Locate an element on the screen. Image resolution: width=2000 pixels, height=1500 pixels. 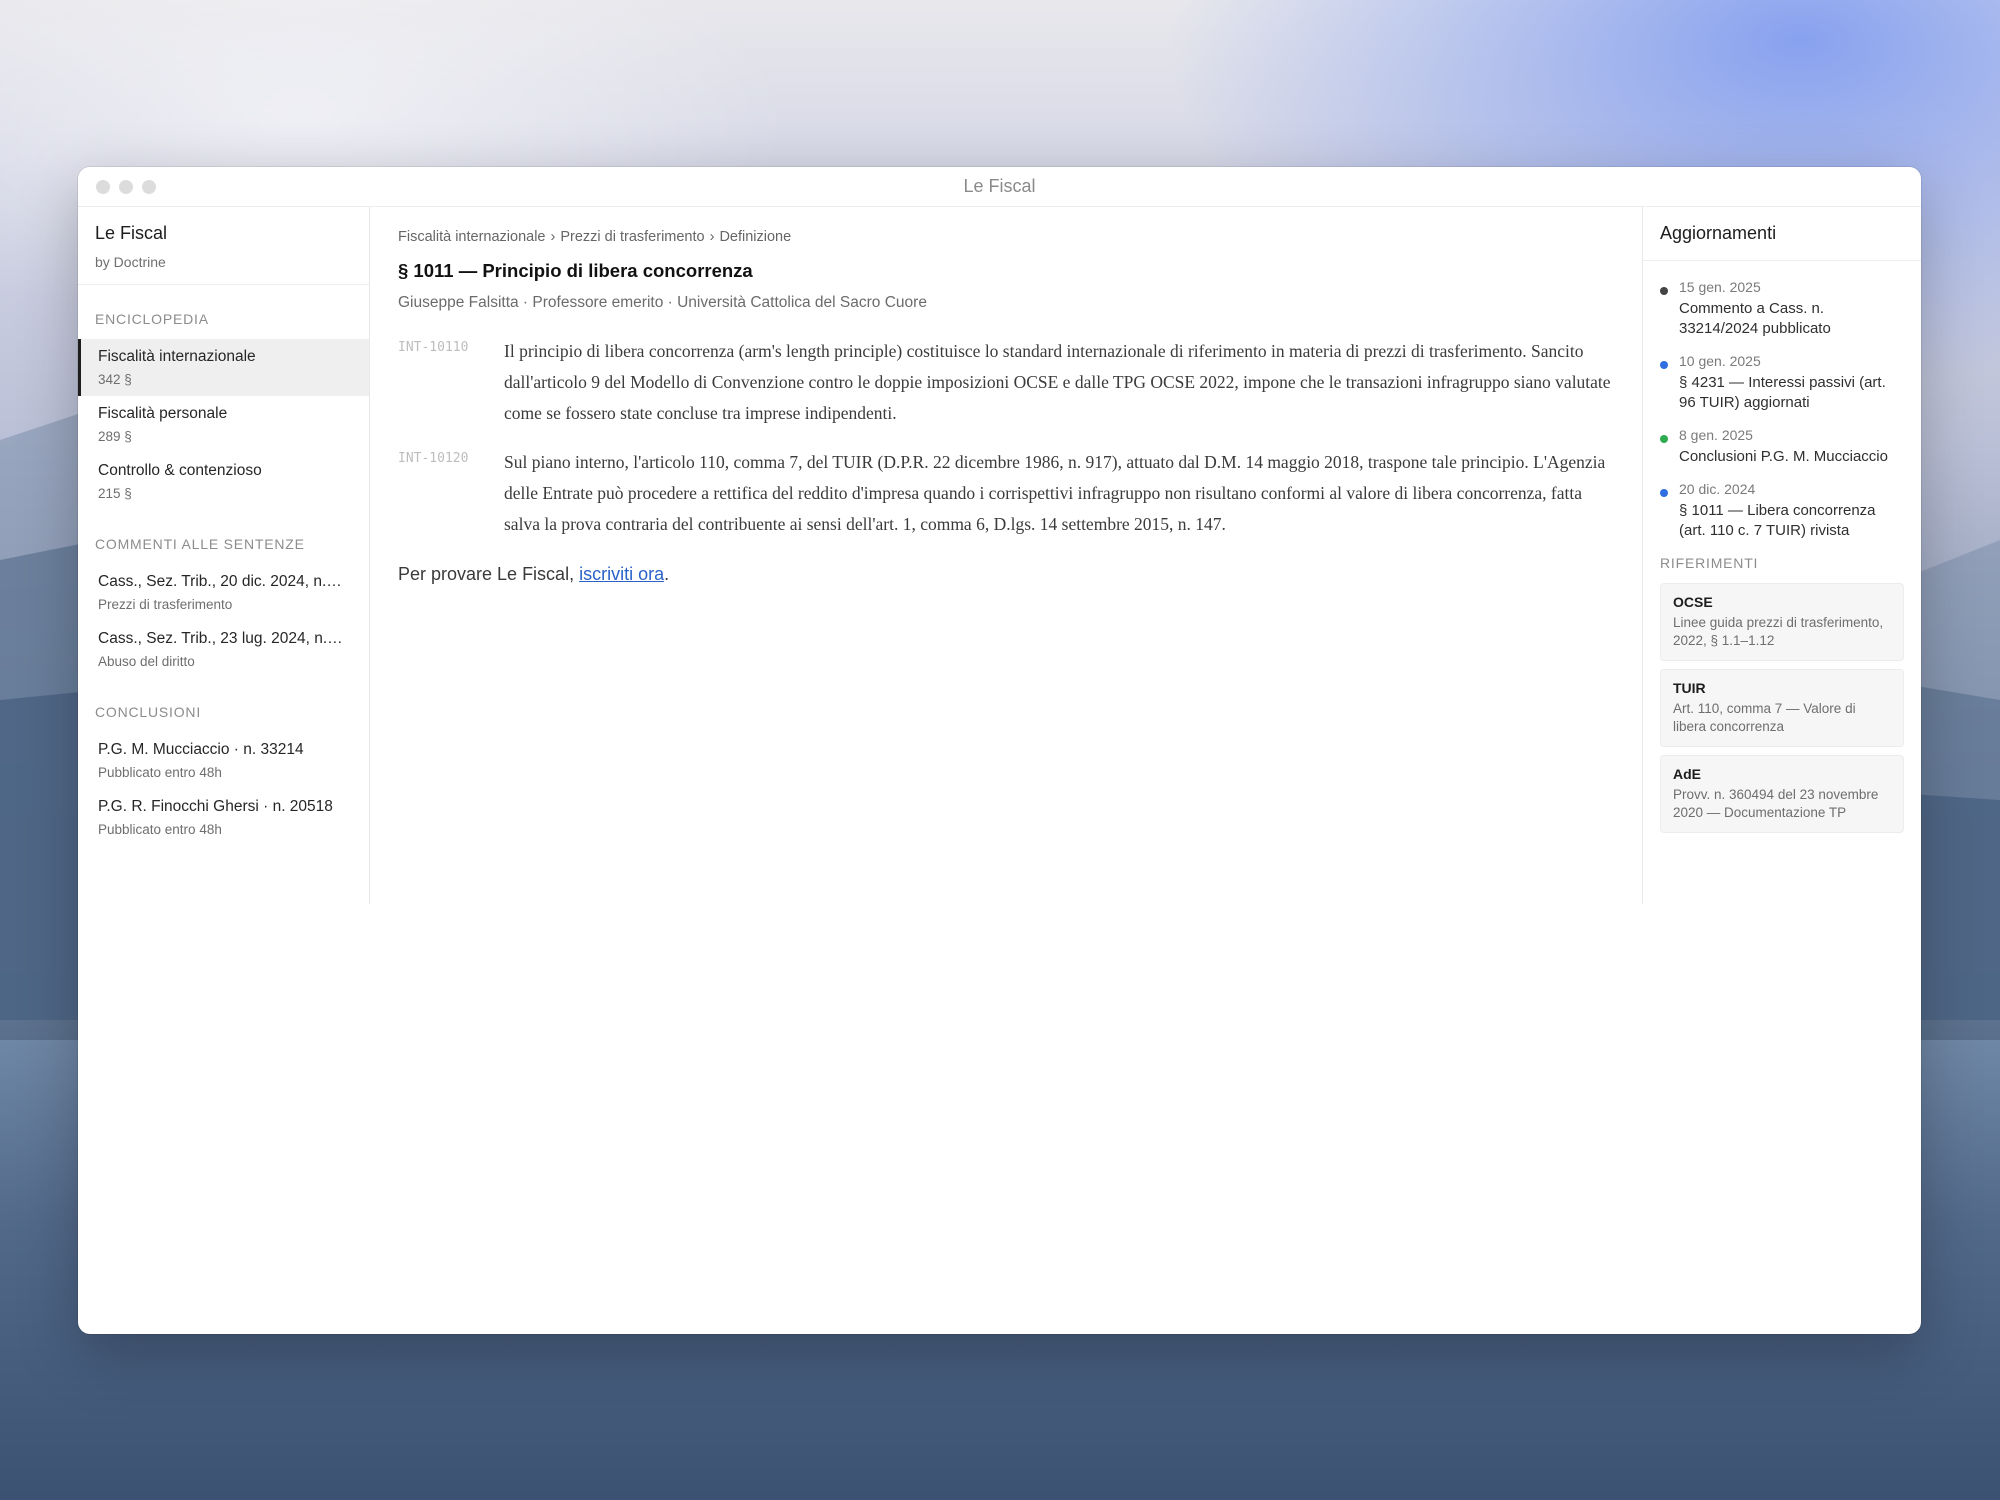
breadcrumb-item: Prezzi di trasferimento is located at coordinates (632, 237).